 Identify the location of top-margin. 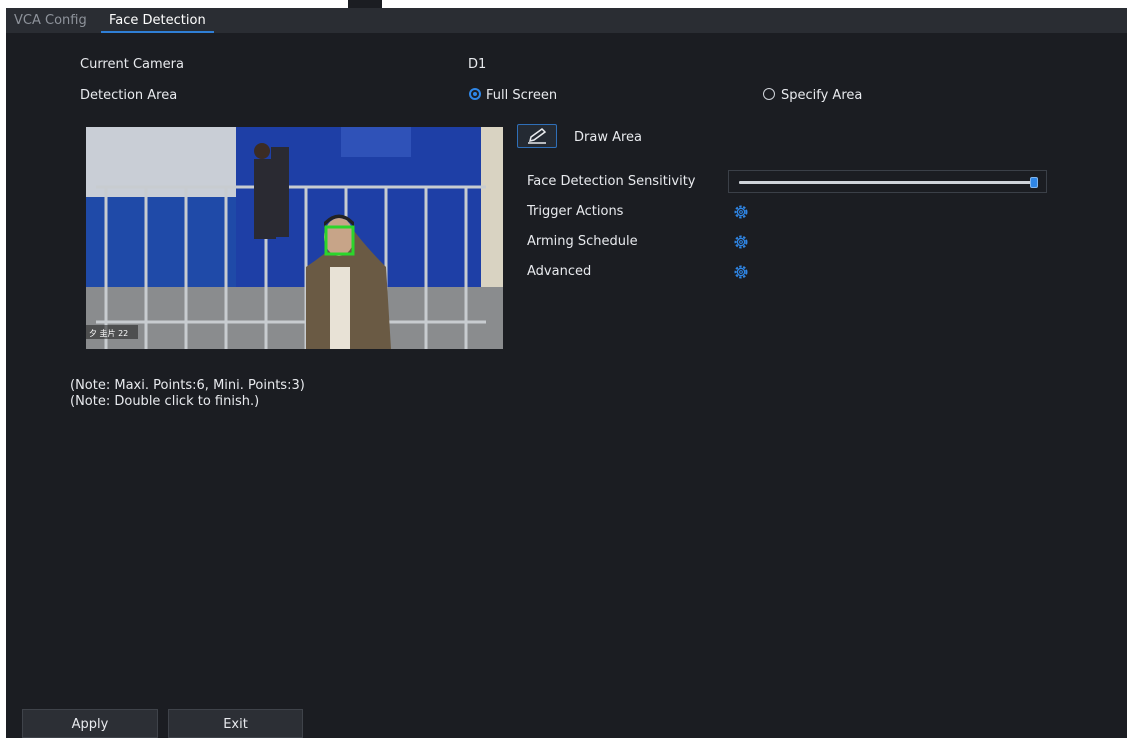
(563, 4).